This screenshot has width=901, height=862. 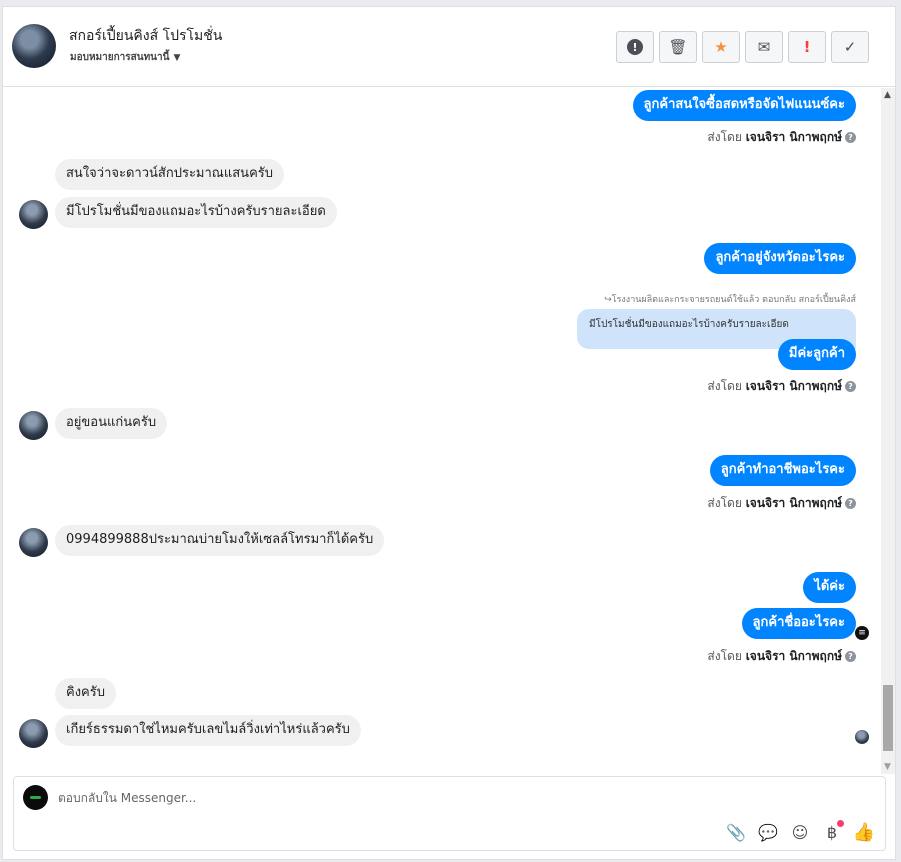 I want to click on trash-icon: 🗑, so click(x=678, y=47).